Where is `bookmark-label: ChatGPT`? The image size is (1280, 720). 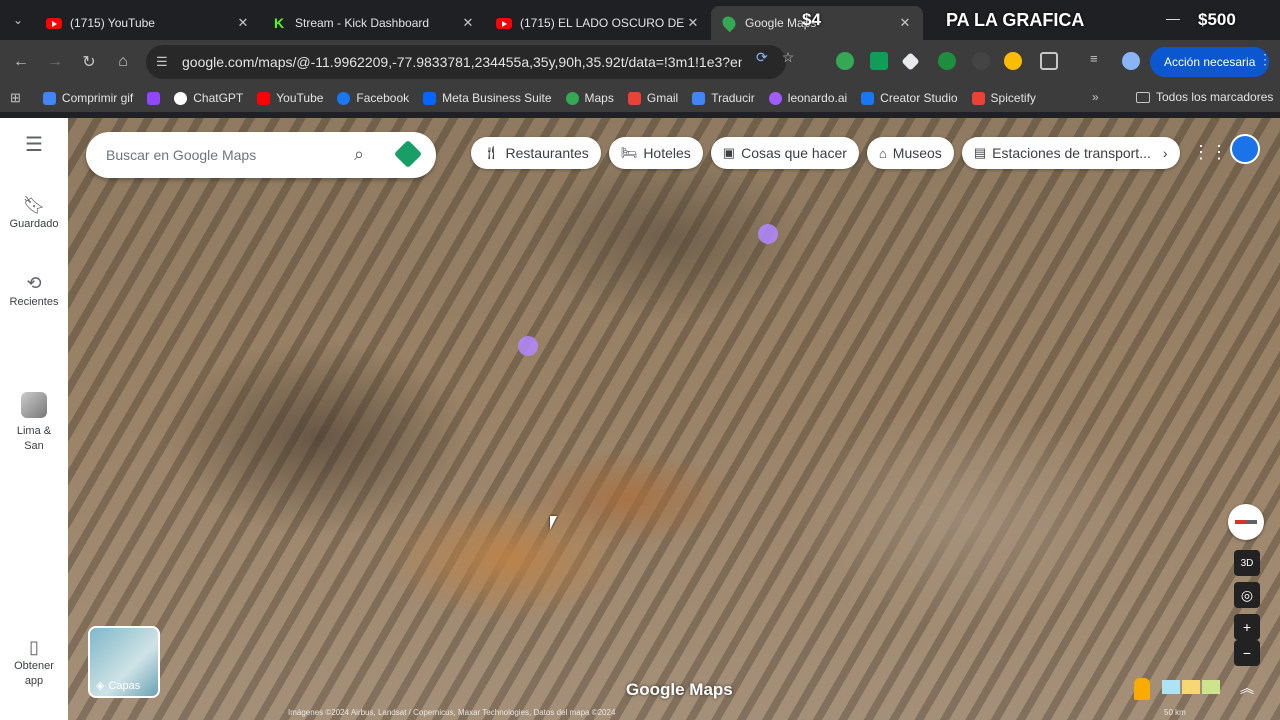
bookmark-label: ChatGPT is located at coordinates (218, 98).